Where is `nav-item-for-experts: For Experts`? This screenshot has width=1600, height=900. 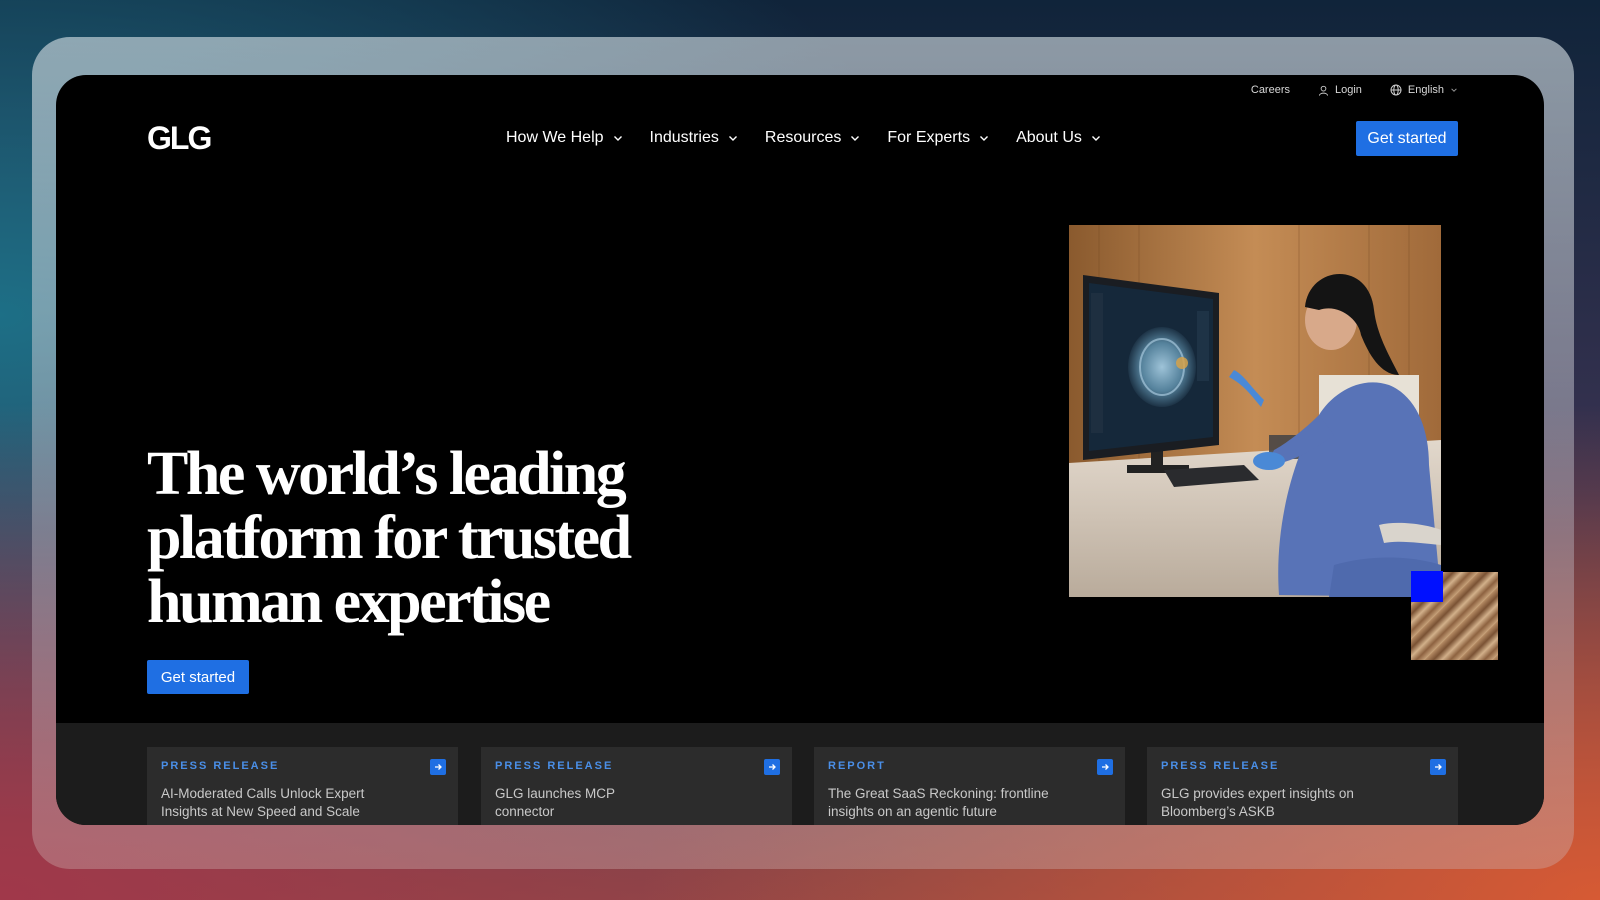
nav-item-for-experts: For Experts is located at coordinates (938, 138).